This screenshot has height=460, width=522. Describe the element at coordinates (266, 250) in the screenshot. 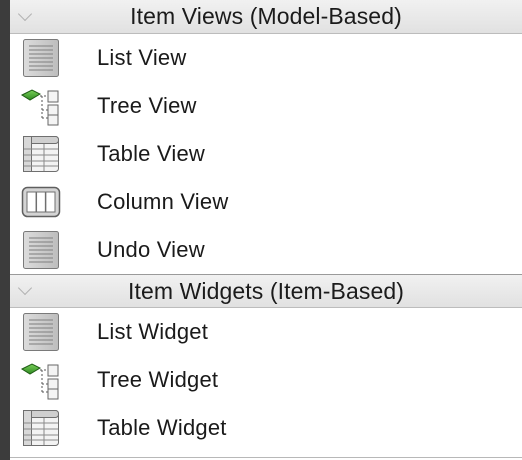

I see `widget-item-undo-view: Undo View` at that location.